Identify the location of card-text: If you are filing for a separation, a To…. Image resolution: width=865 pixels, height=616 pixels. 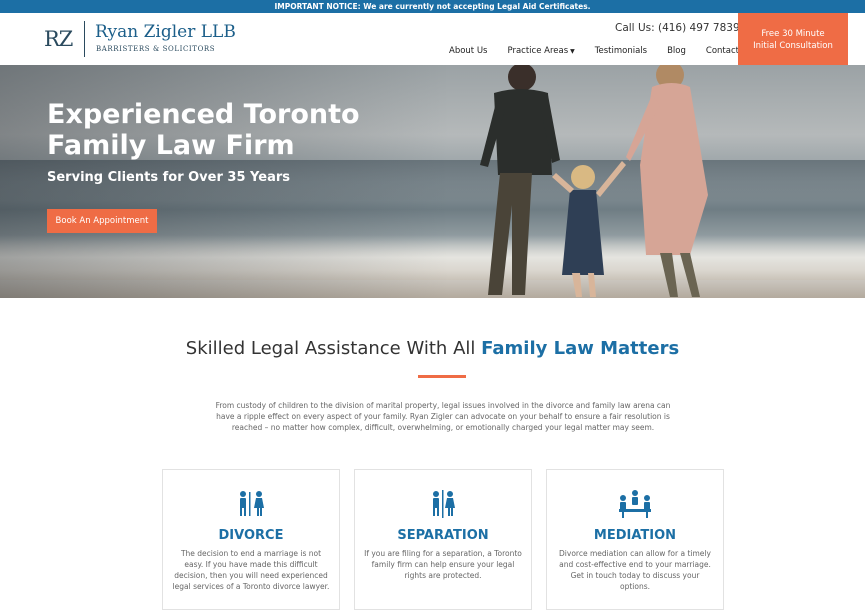
(443, 564).